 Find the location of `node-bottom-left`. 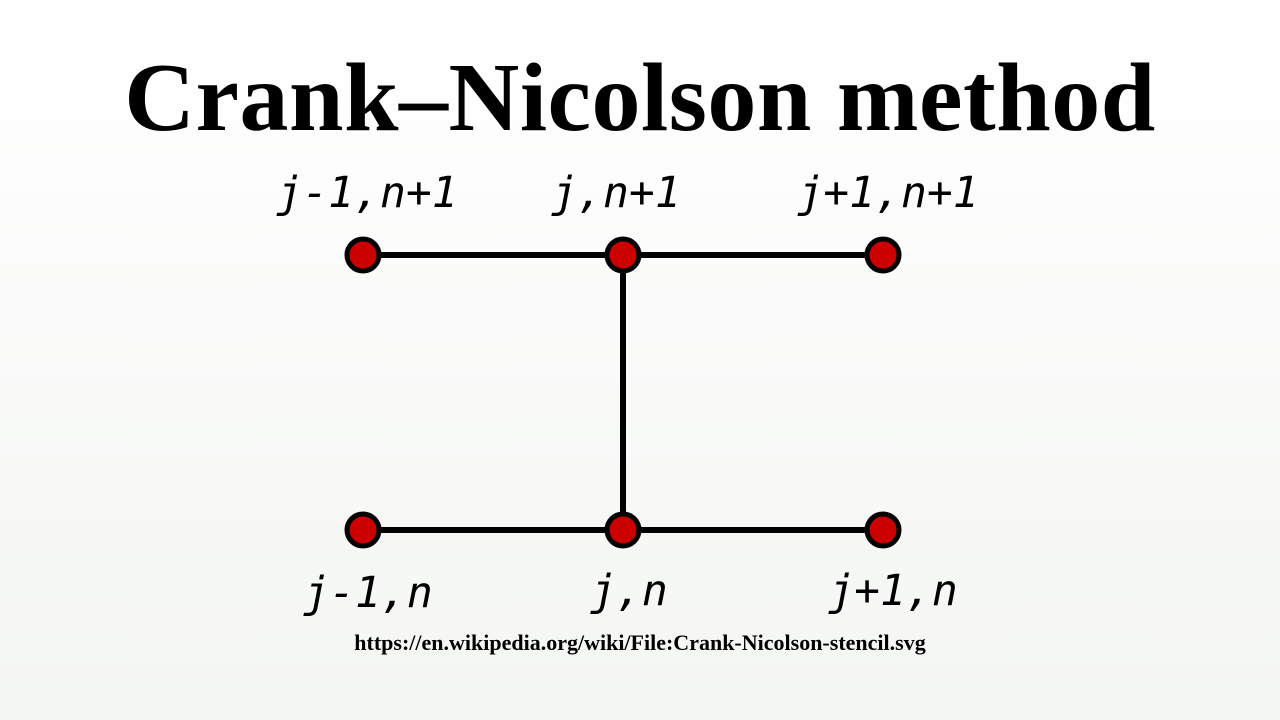

node-bottom-left is located at coordinates (363, 530).